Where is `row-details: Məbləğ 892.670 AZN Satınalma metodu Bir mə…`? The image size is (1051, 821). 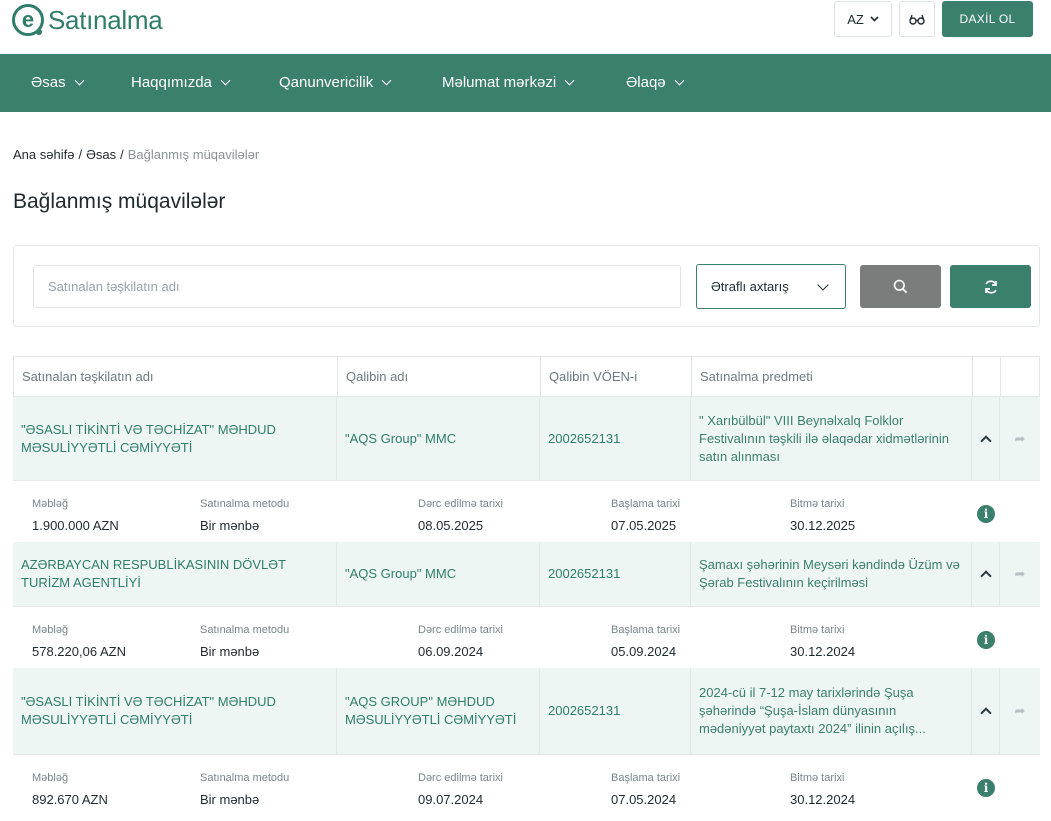
row-details: Məbləğ 892.670 AZN Satınalma metodu Bir mə… is located at coordinates (526, 788).